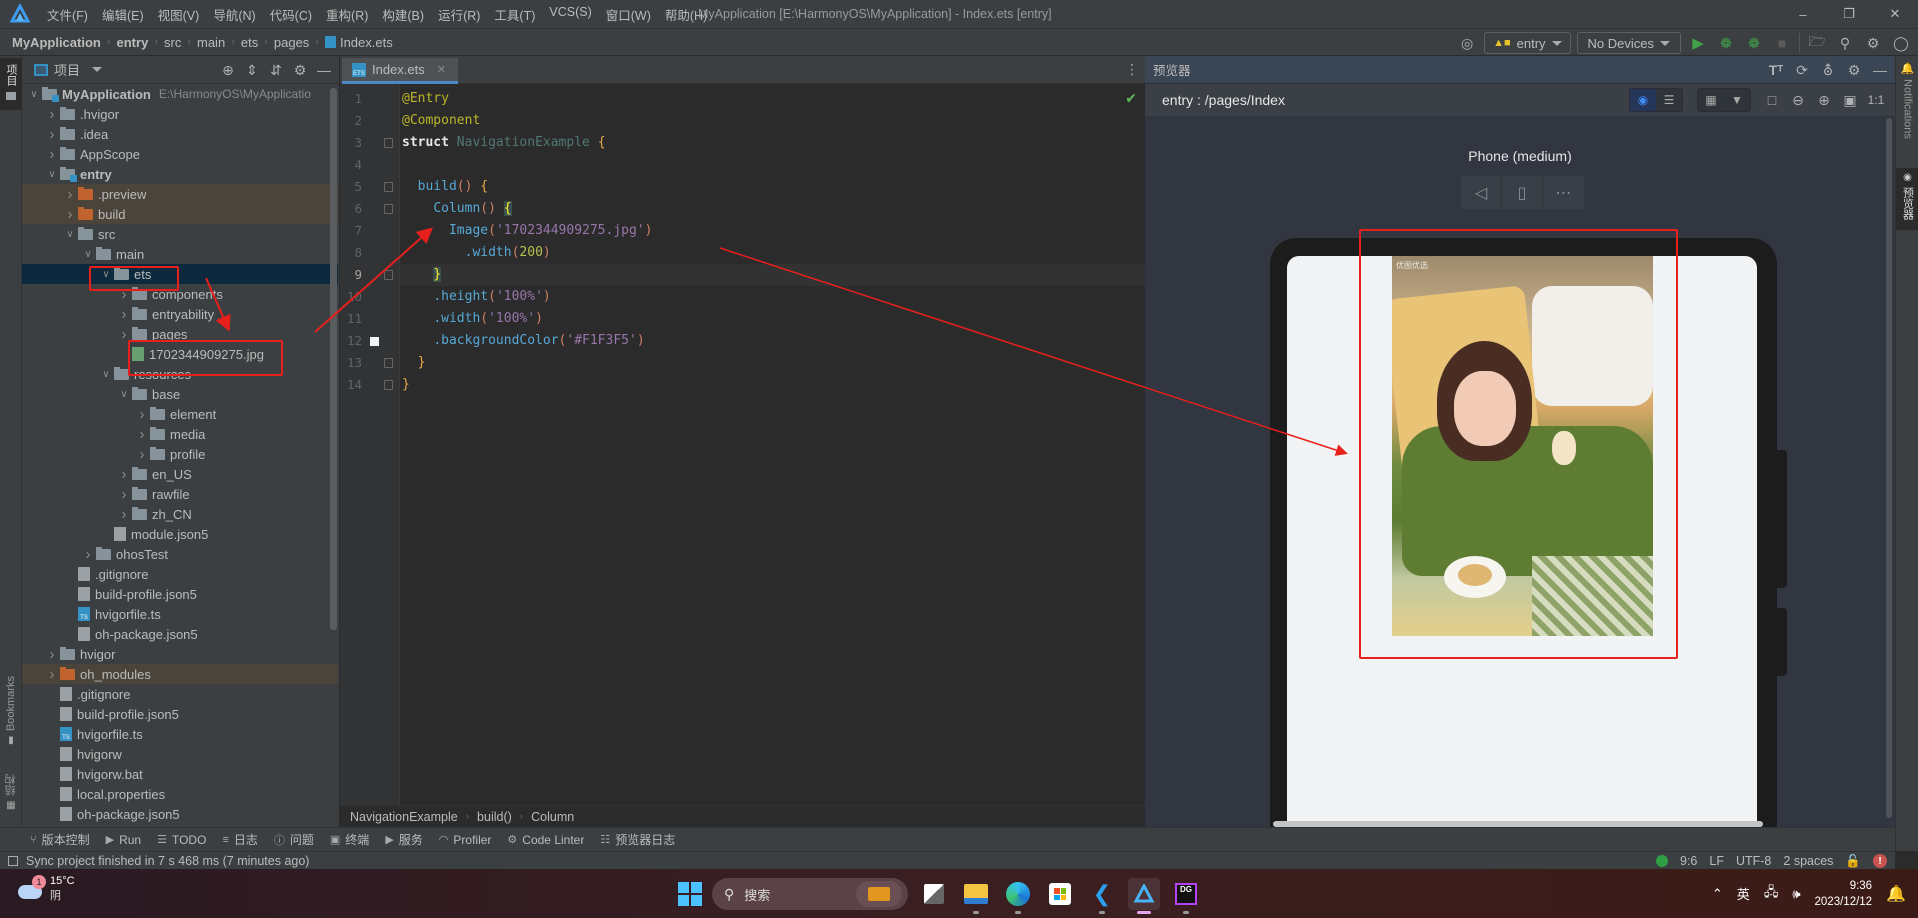 Image resolution: width=1918 pixels, height=918 pixels. I want to click on fullscreen-icon: ▣, so click(1850, 100).